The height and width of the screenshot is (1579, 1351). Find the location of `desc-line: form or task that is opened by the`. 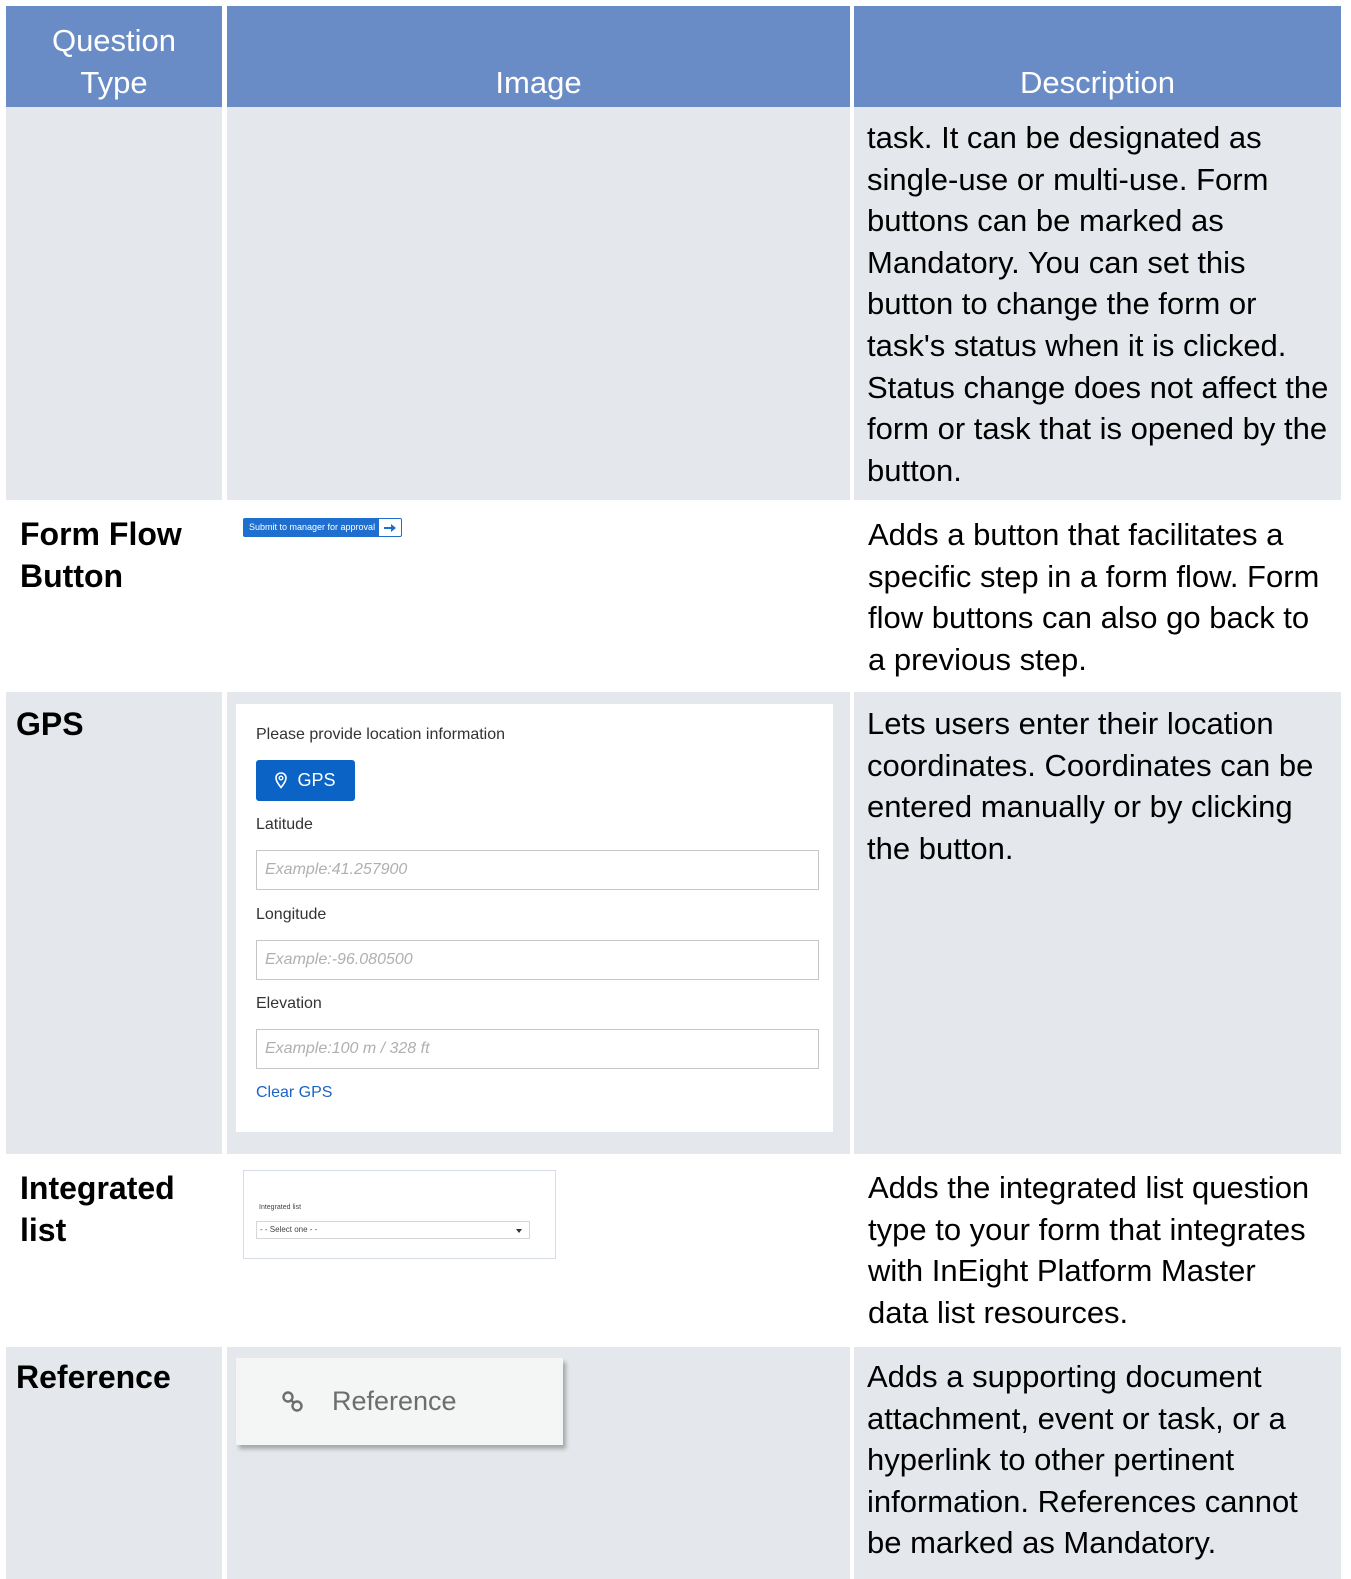

desc-line: form or task that is opened by the is located at coordinates (1097, 429).